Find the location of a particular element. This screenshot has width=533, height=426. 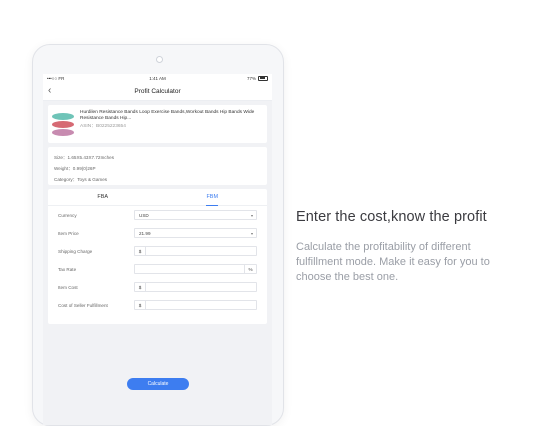

spec-weight: Weight：0.99(0)26P is located at coordinates (75, 168).